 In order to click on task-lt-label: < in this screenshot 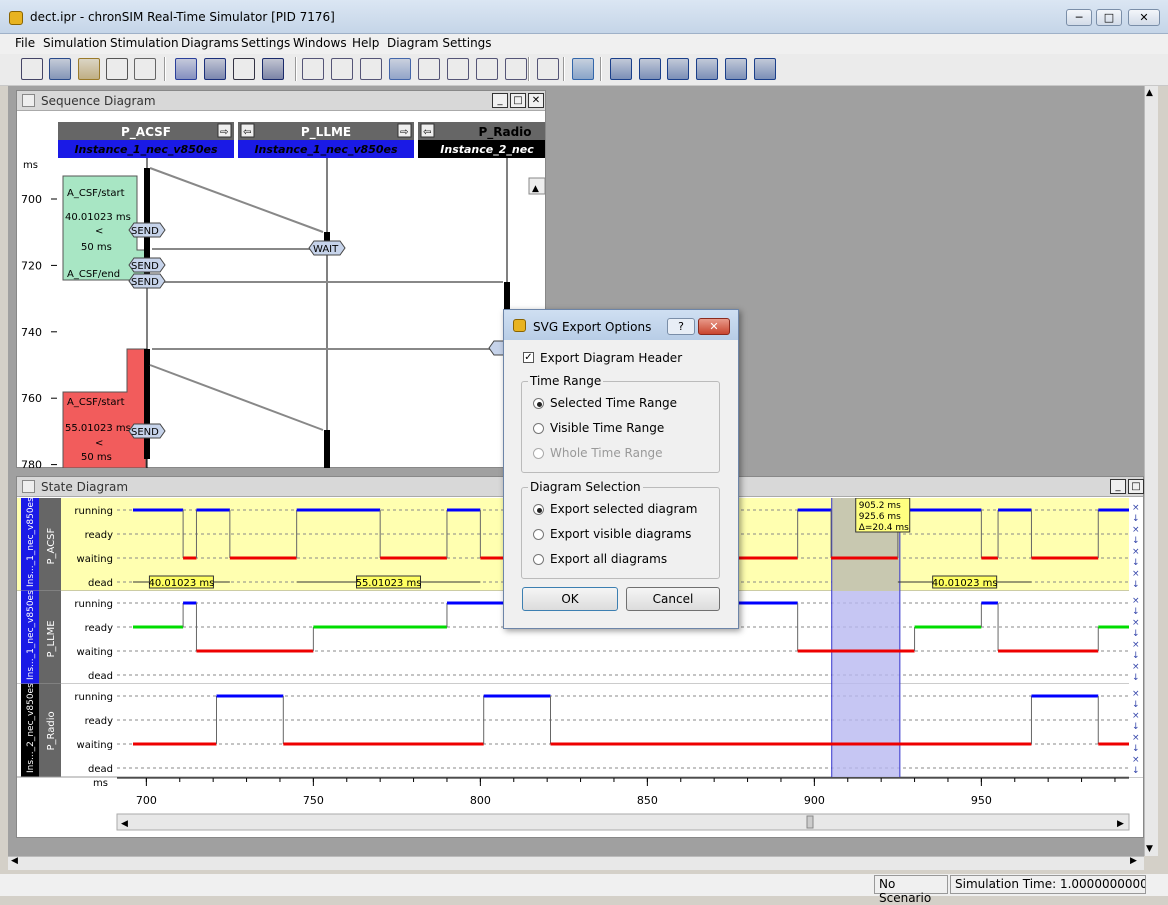, I will do `click(99, 231)`.